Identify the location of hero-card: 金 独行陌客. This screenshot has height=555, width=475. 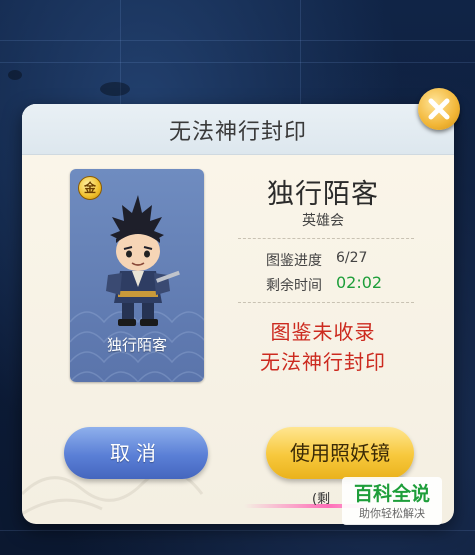
(137, 275).